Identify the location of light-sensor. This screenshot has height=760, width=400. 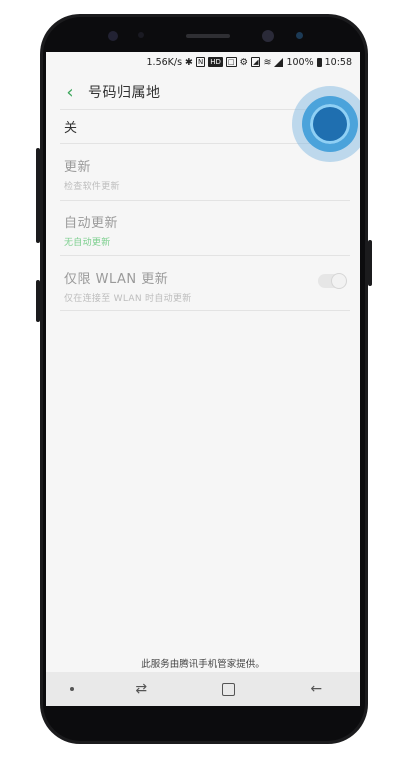
(141, 35).